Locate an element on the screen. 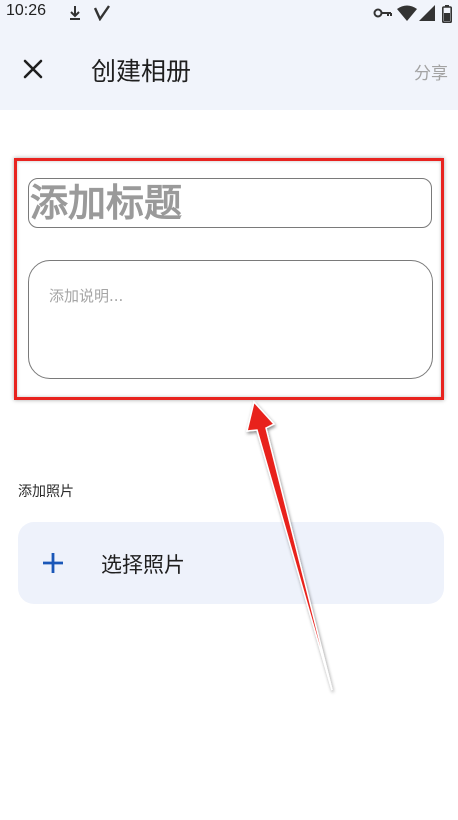 The height and width of the screenshot is (820, 458). album-description-input is located at coordinates (230, 319).